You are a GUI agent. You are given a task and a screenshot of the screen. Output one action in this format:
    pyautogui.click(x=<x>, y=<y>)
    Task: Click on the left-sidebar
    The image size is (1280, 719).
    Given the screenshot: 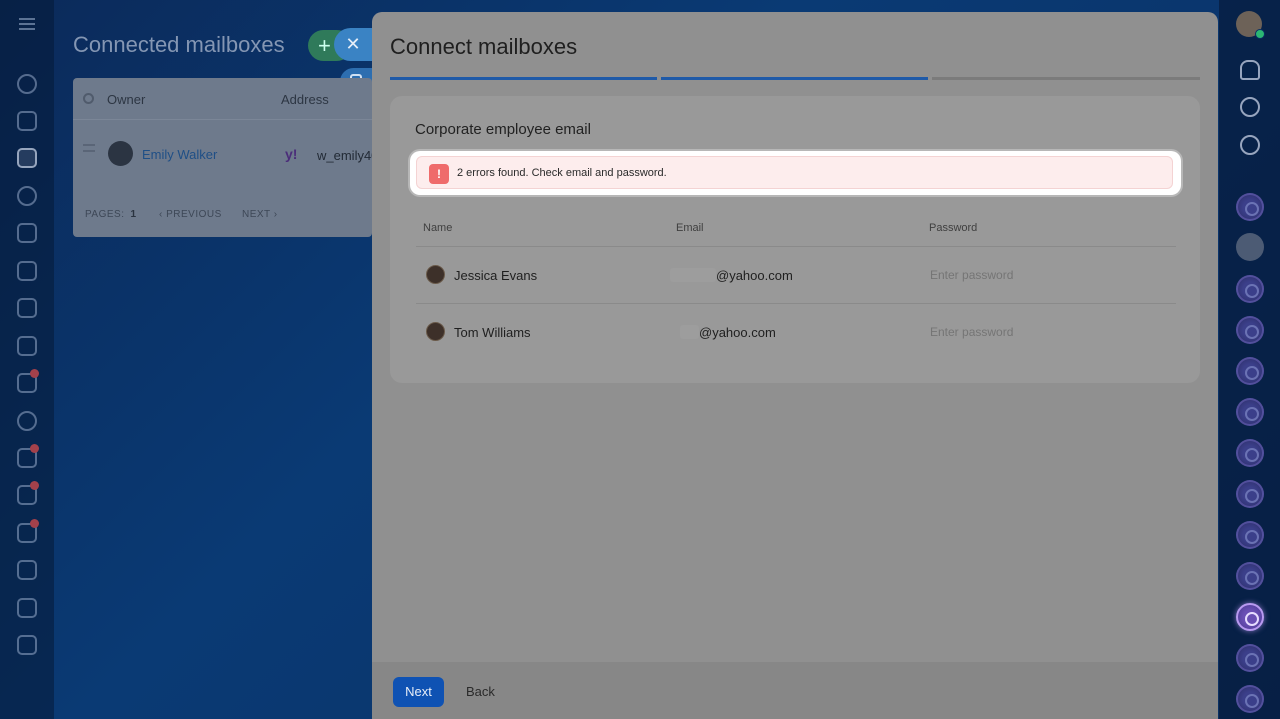 What is the action you would take?
    pyautogui.click(x=27, y=359)
    